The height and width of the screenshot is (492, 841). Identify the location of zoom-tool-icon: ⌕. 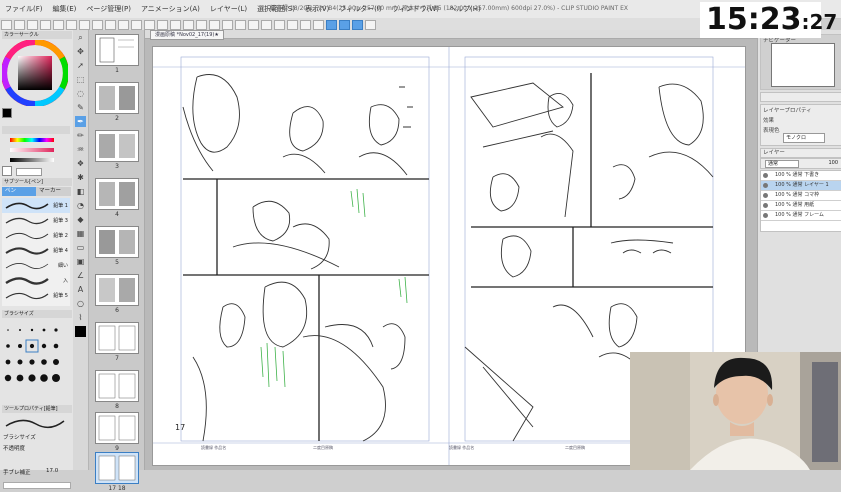
(80, 37).